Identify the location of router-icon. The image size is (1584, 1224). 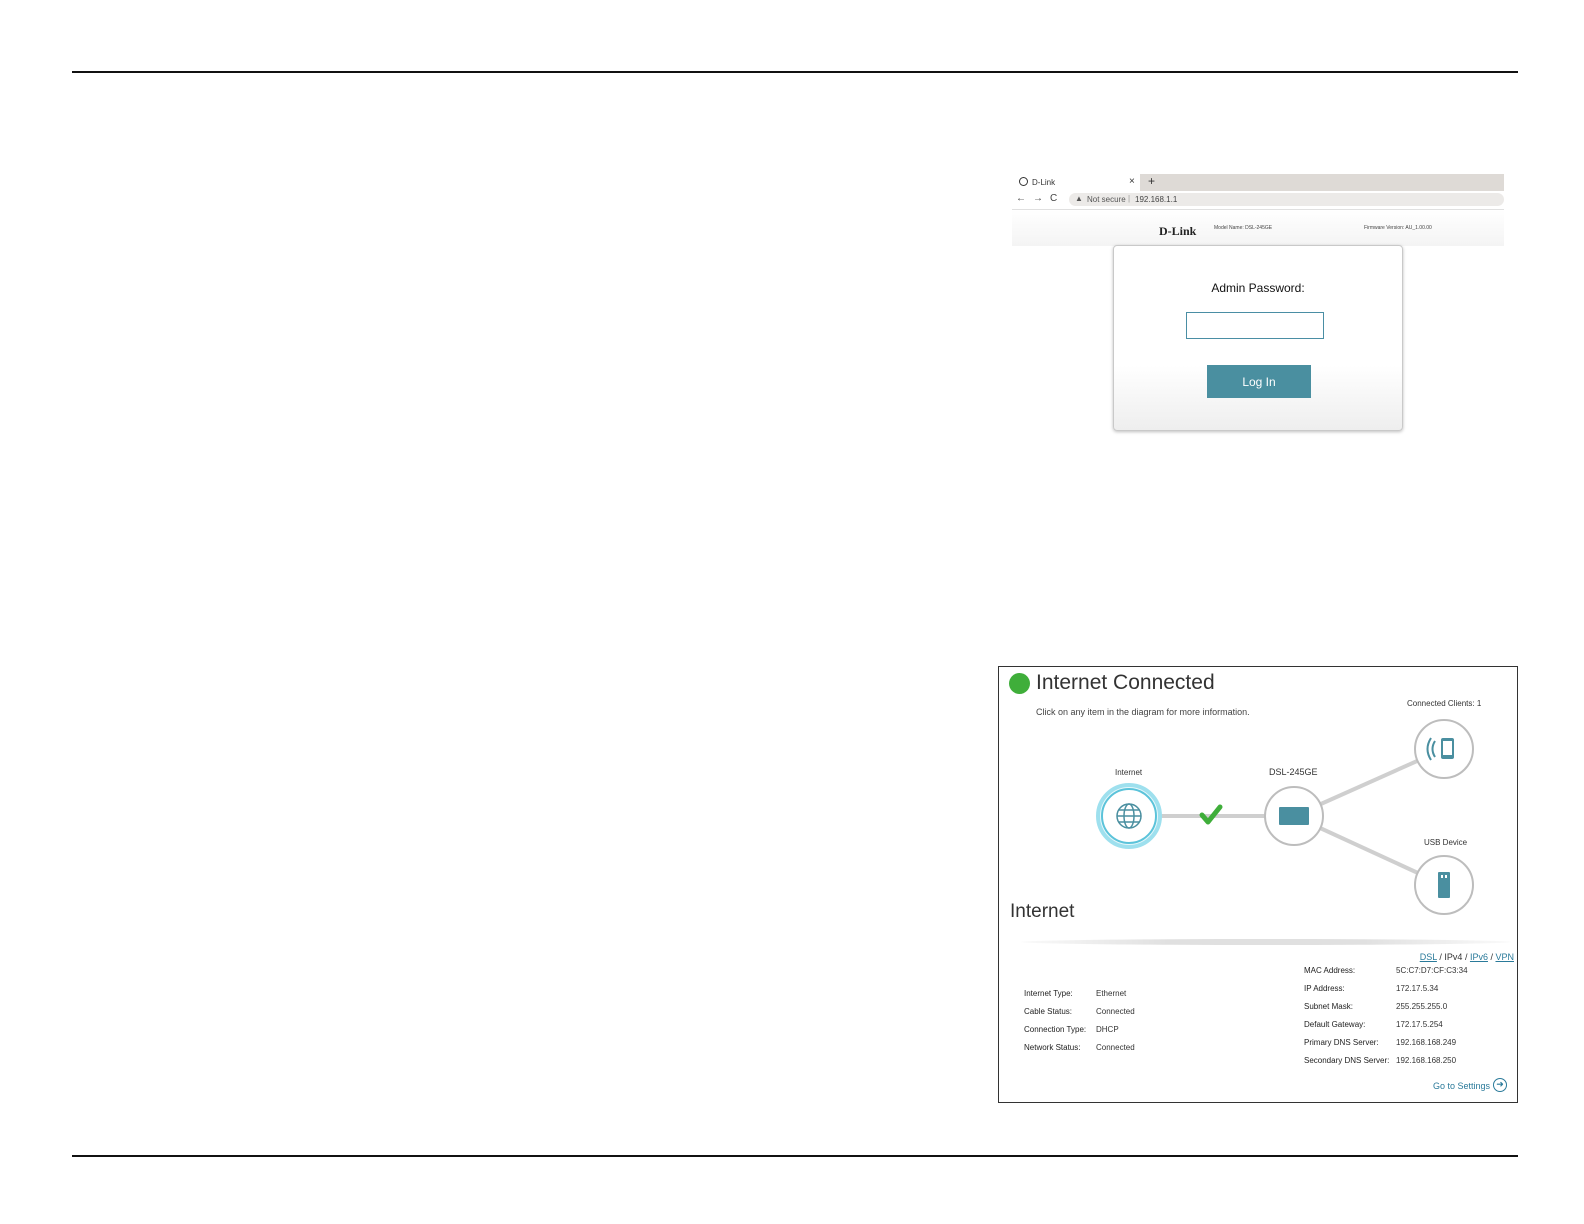
(1294, 816).